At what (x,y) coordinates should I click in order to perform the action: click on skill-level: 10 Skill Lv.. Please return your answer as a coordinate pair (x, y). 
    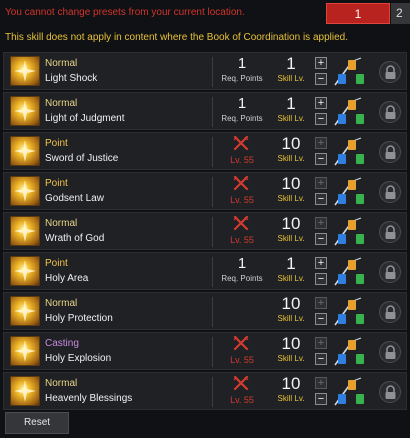
    Looking at the image, I should click on (291, 229).